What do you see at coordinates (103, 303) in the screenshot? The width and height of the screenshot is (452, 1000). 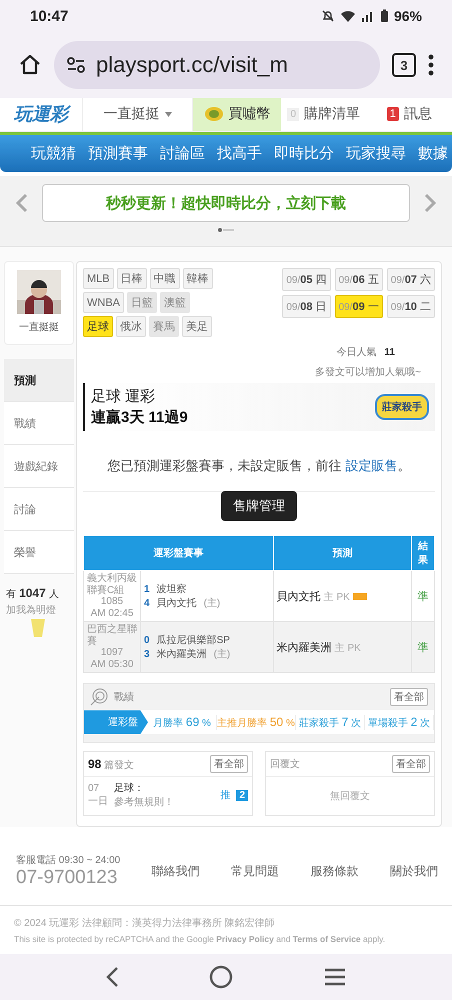 I see `sport-filter: WNBA` at bounding box center [103, 303].